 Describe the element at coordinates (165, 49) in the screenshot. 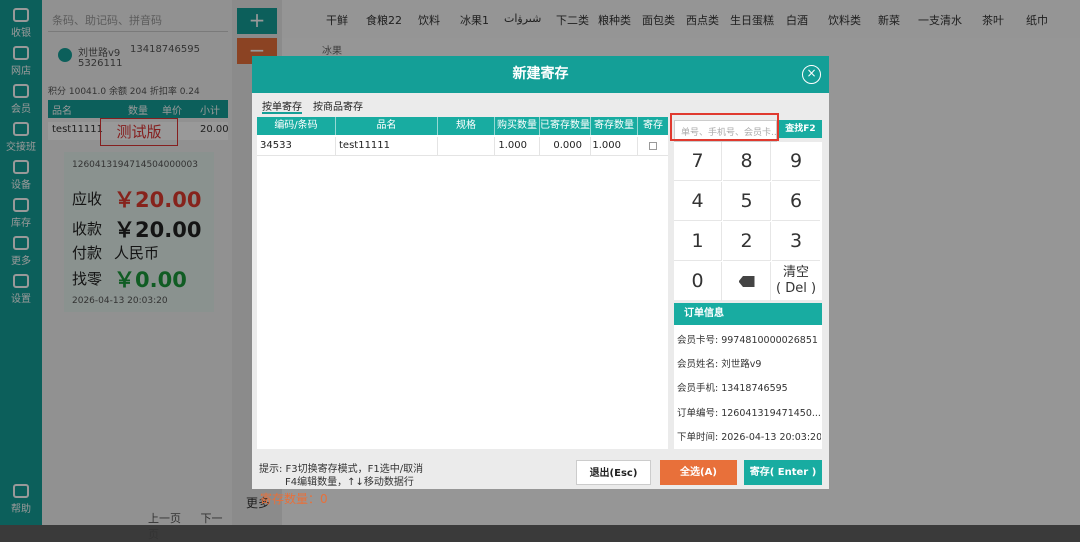

I see `member-phone: 13418746595` at that location.